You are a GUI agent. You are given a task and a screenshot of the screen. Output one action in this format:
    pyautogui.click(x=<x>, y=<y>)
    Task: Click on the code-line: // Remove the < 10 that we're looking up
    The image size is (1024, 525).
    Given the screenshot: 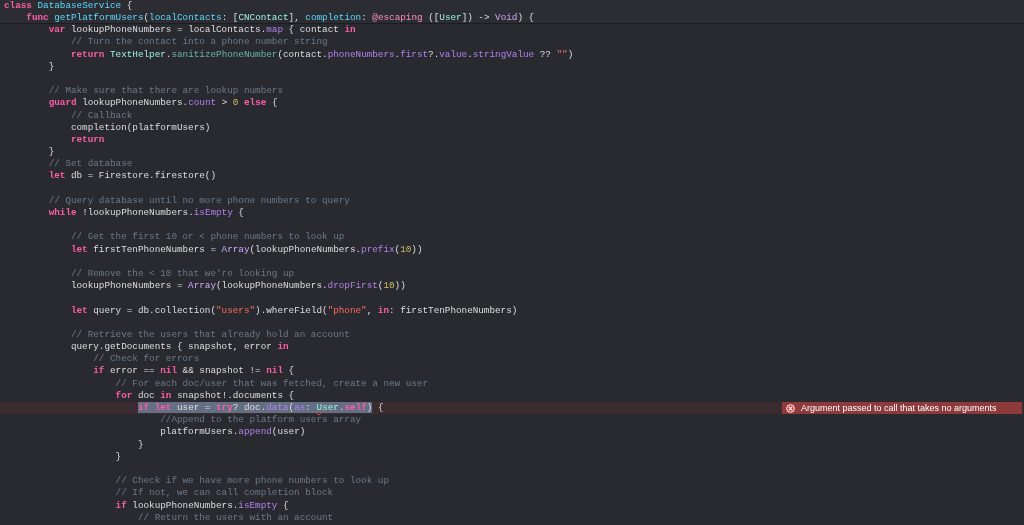 What is the action you would take?
    pyautogui.click(x=182, y=273)
    